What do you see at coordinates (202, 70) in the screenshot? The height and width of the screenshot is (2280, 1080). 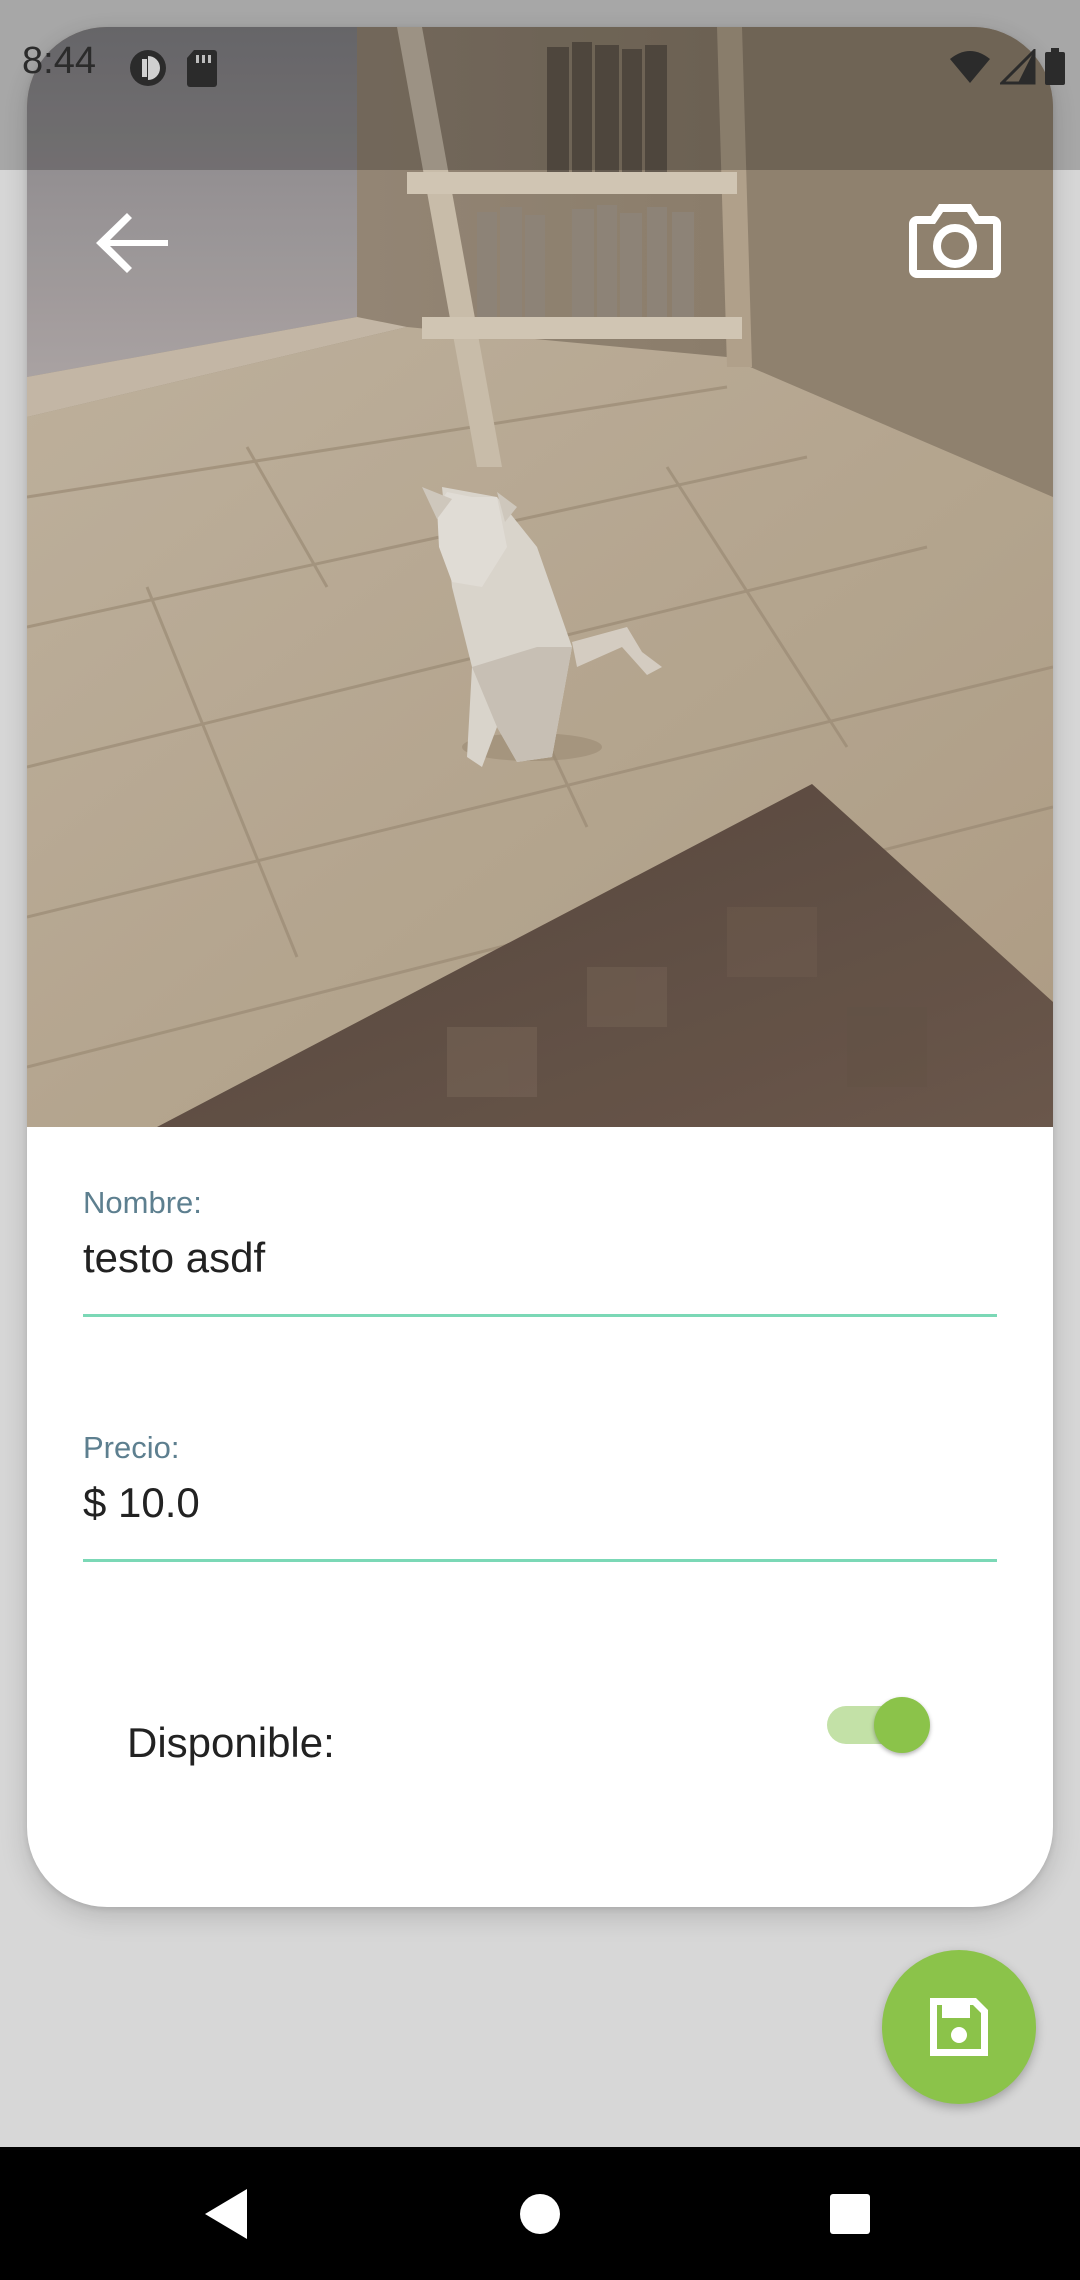 I see `sd-card-icon` at bounding box center [202, 70].